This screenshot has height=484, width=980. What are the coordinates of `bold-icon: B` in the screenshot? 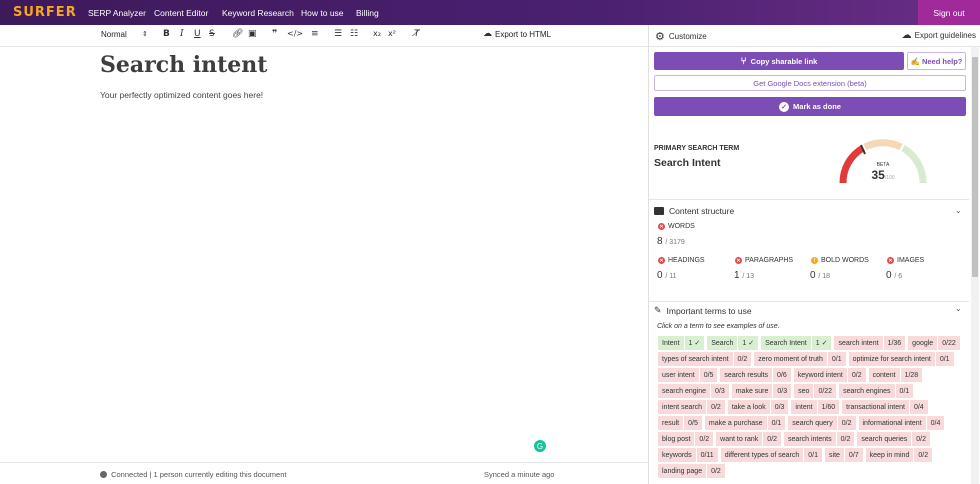 It's located at (166, 34).